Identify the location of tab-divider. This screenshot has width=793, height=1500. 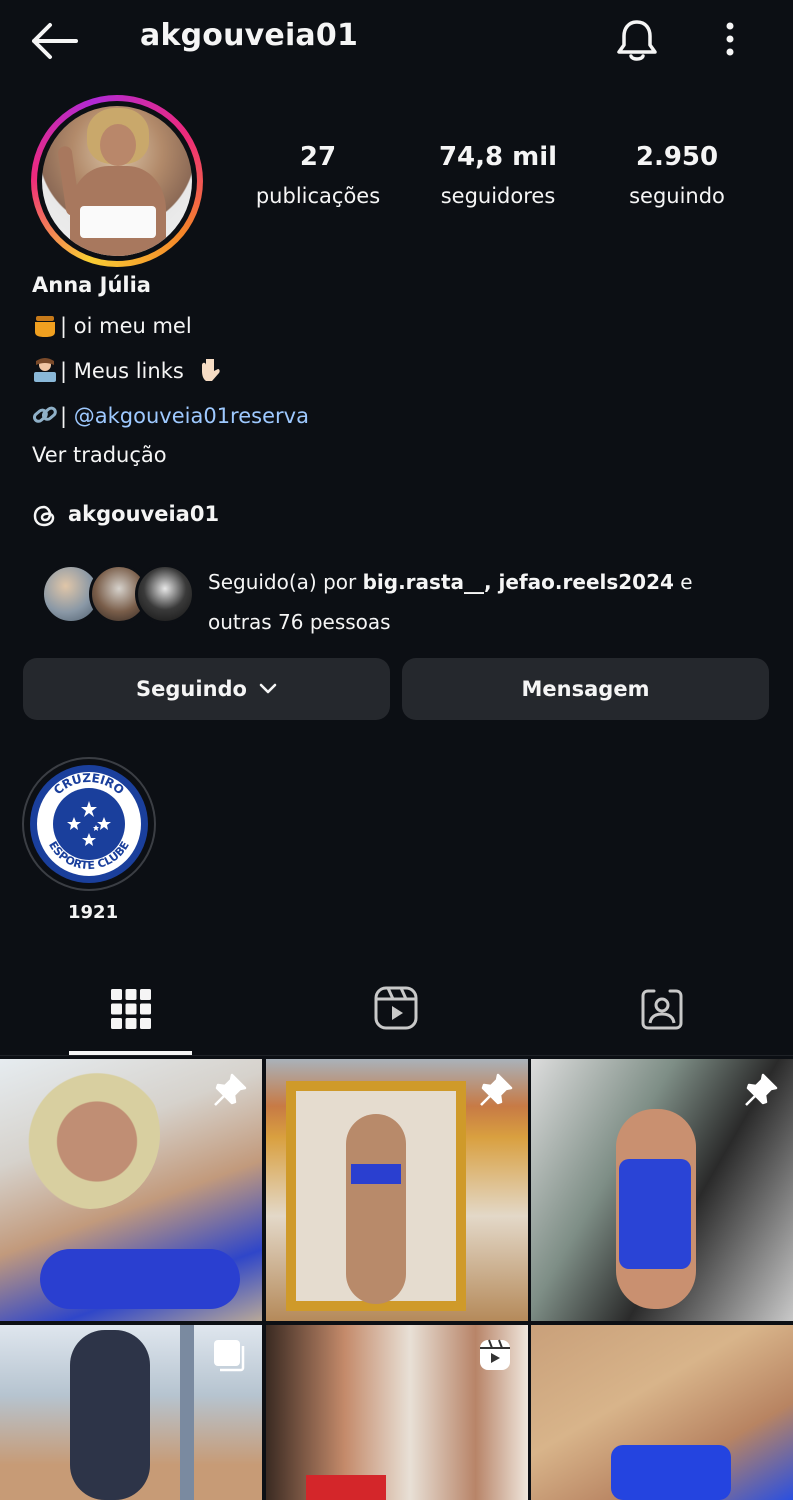
(396, 1055).